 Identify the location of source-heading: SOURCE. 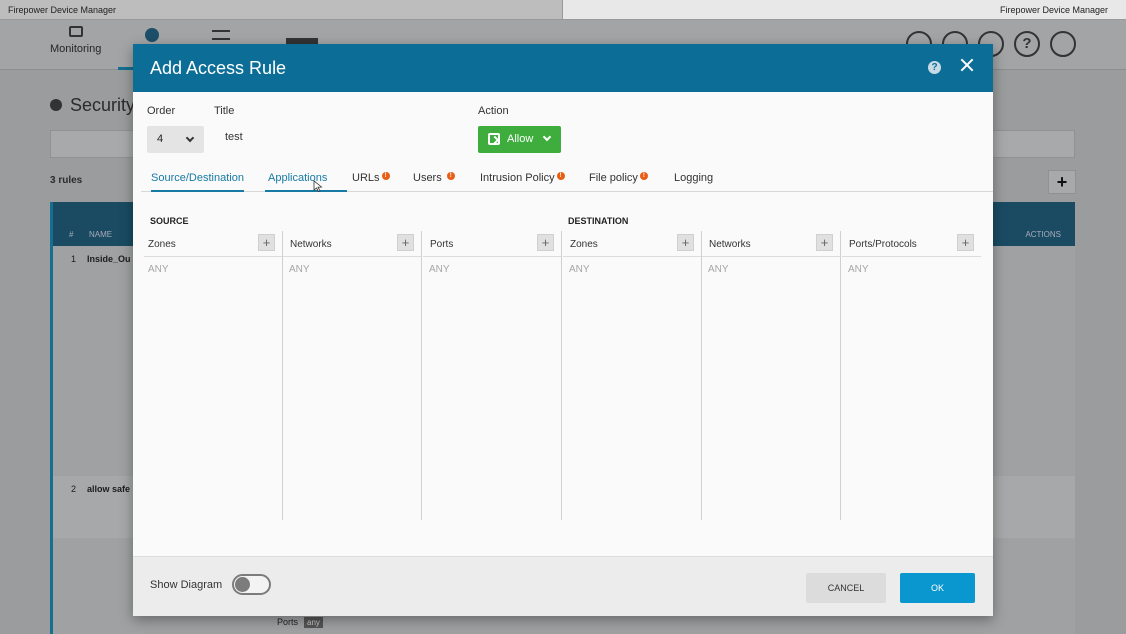
(169, 221).